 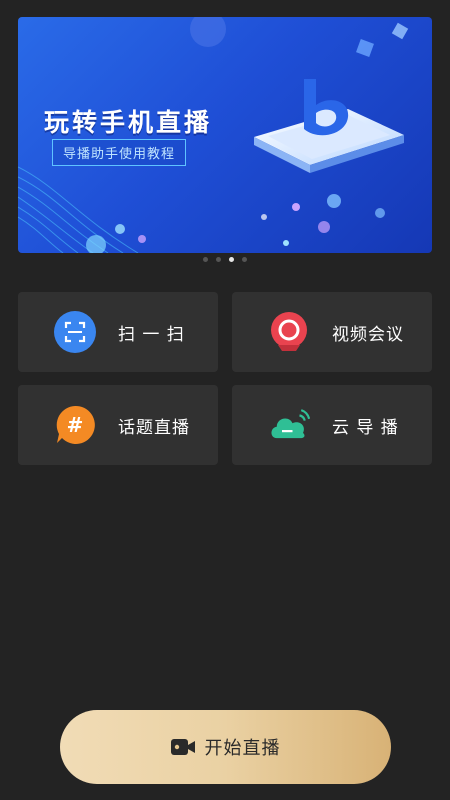 I want to click on scan-button: 扫 一 扫, so click(x=118, y=332).